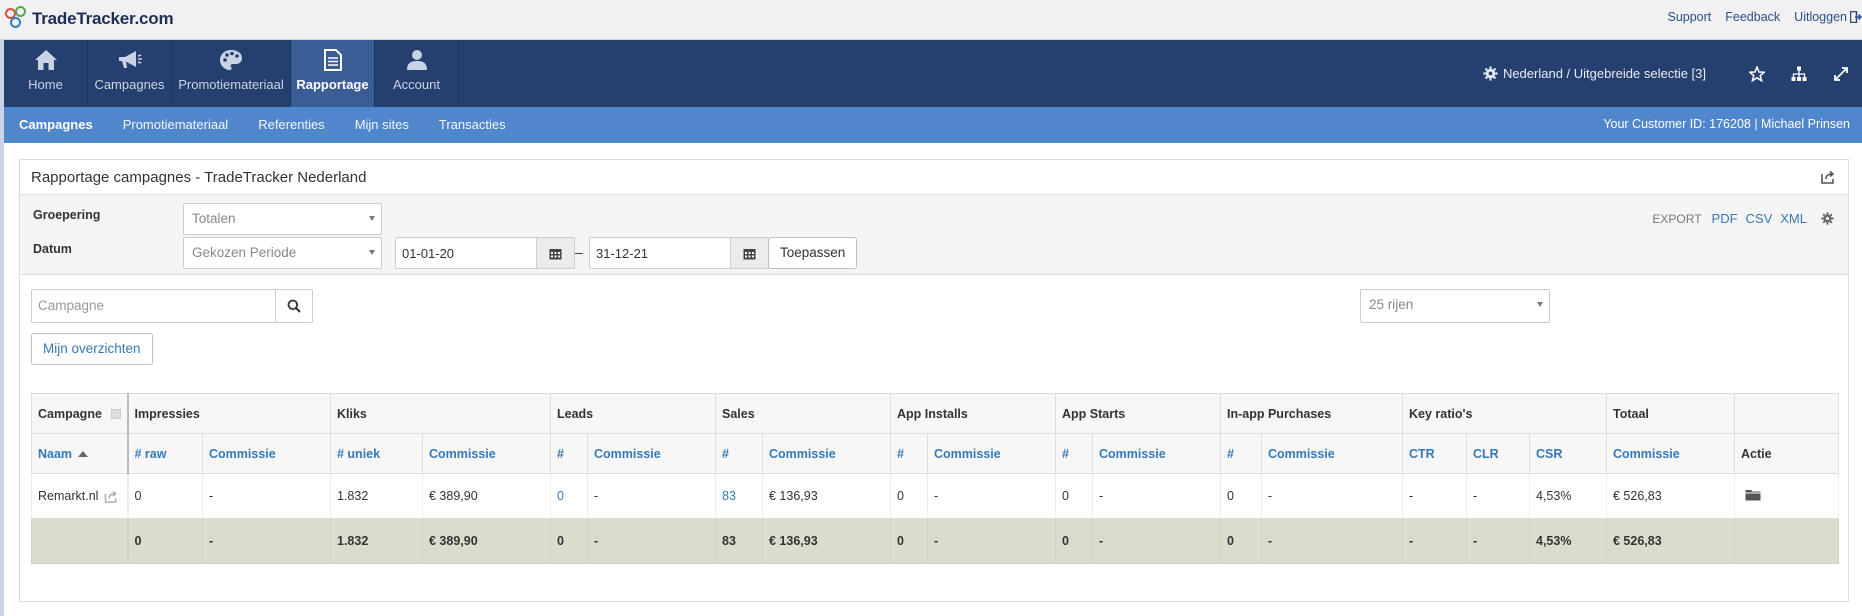 The height and width of the screenshot is (616, 1862). What do you see at coordinates (739, 453) in the screenshot?
I see `col-sales-count: #` at bounding box center [739, 453].